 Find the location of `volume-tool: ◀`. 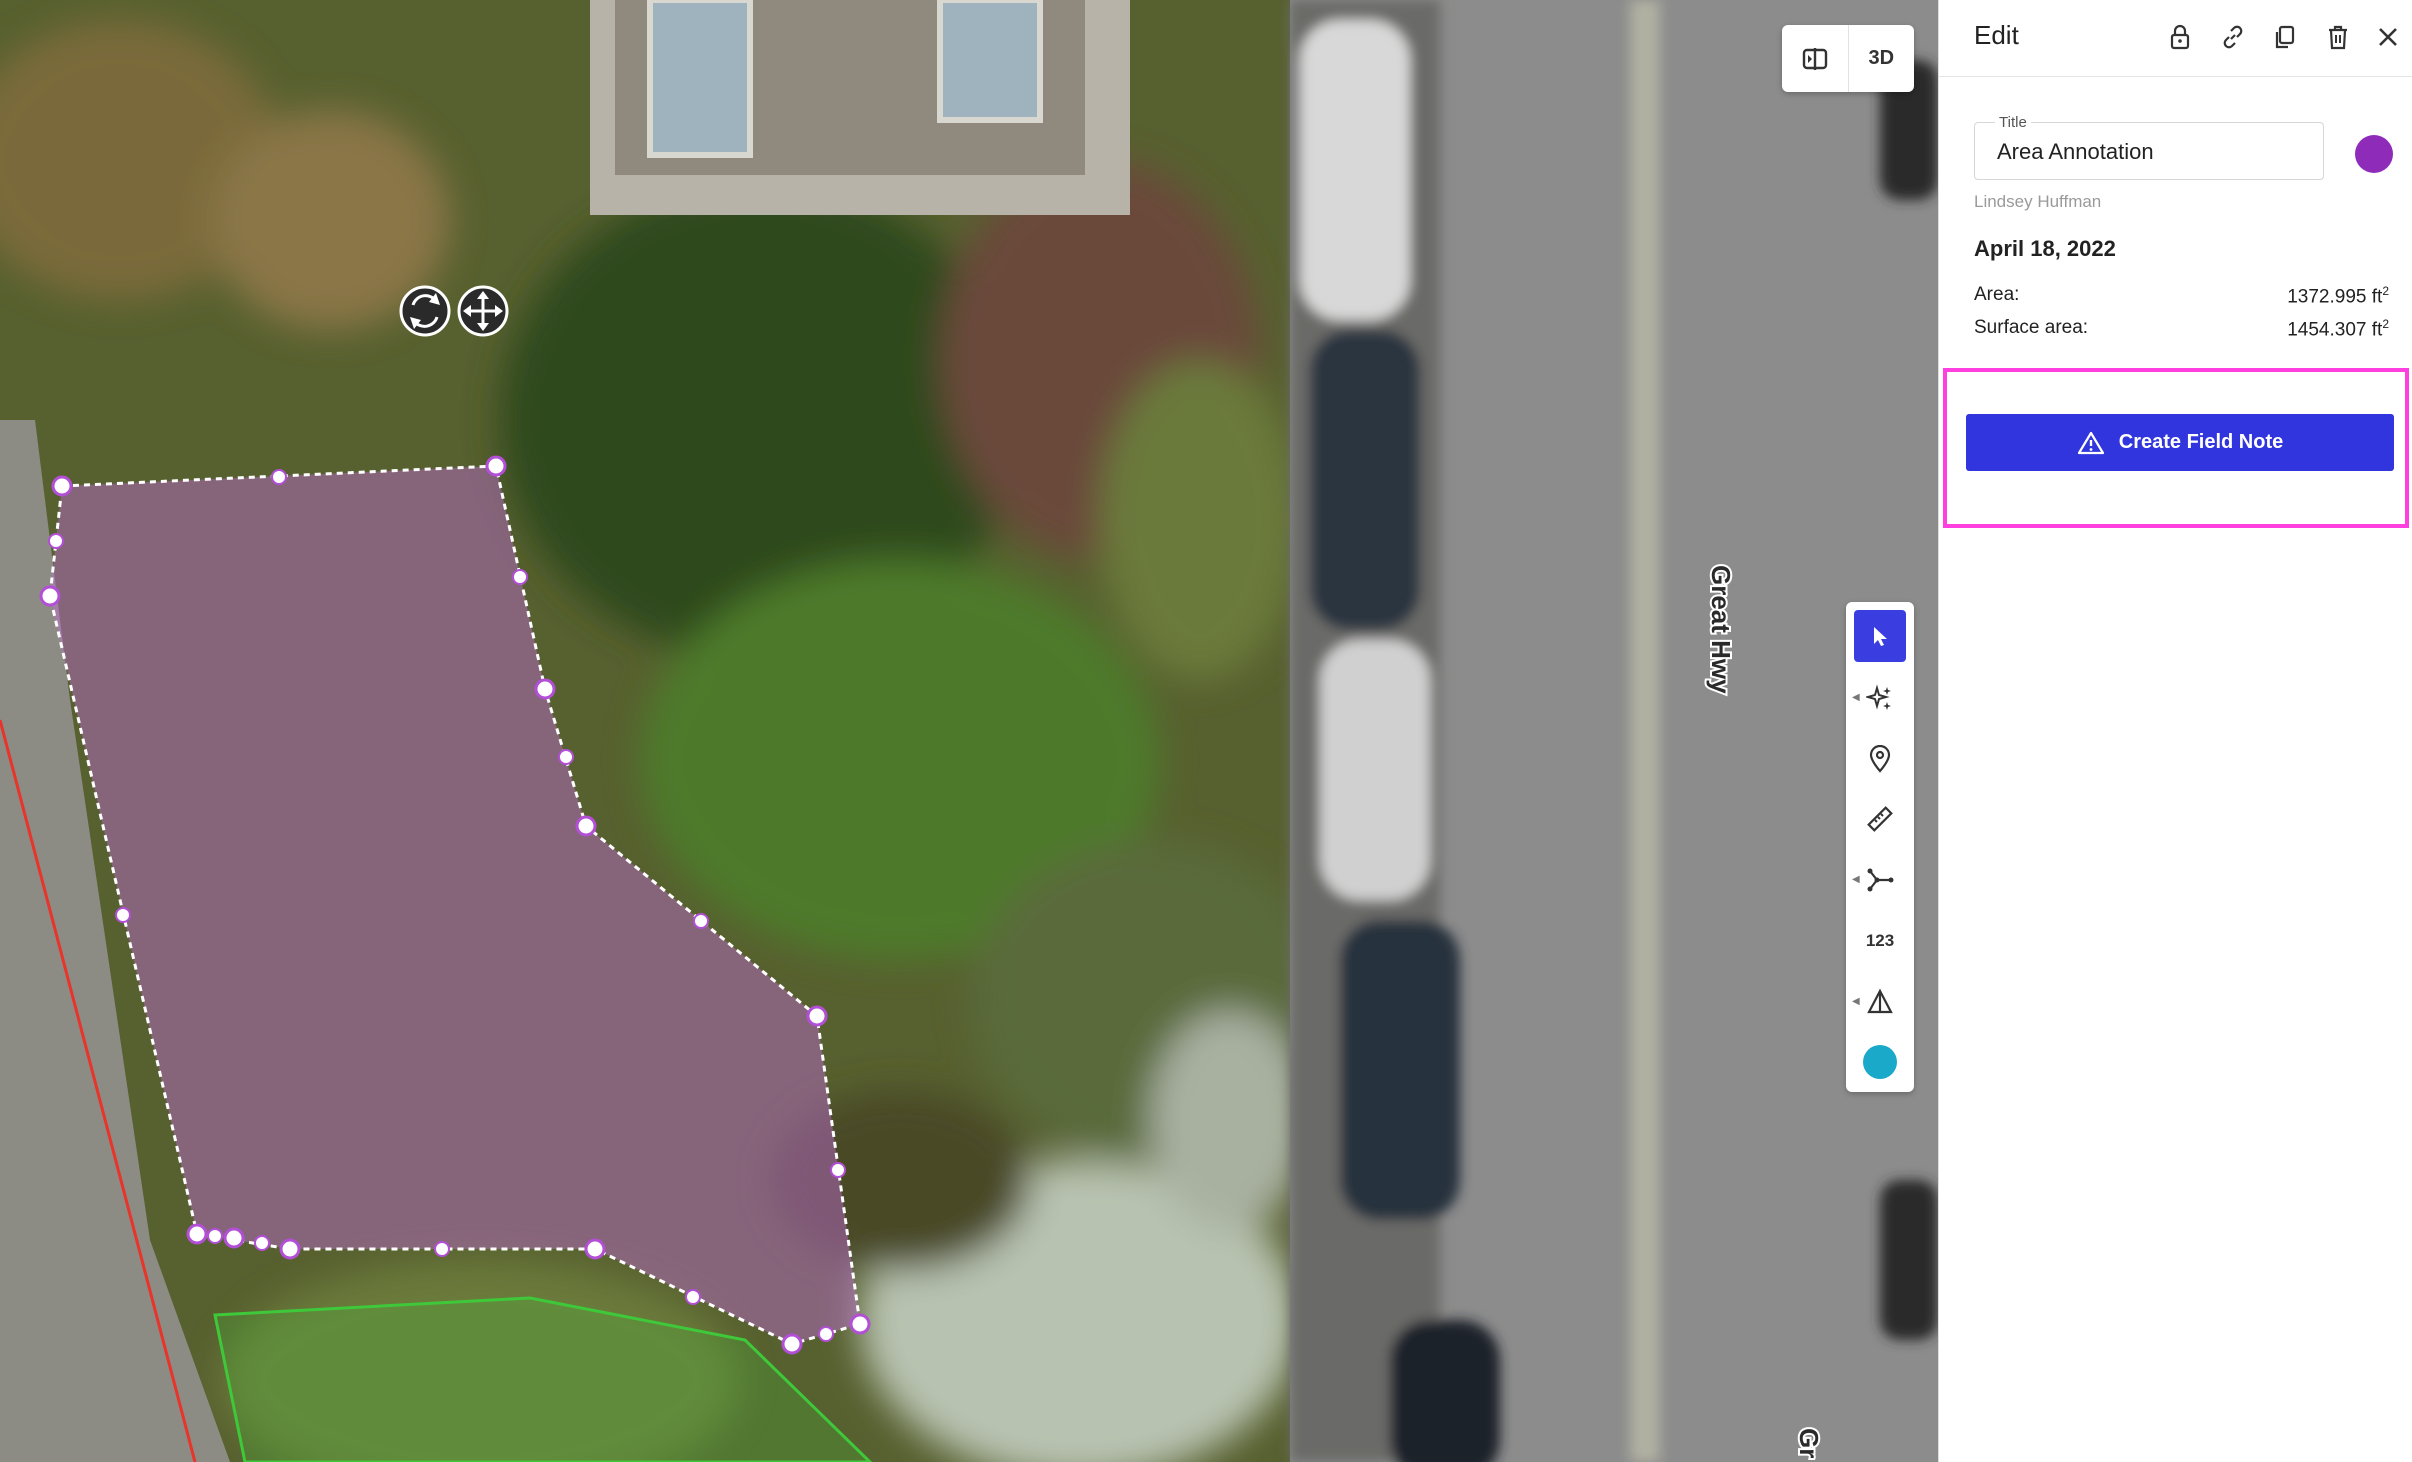

volume-tool: ◀ is located at coordinates (1879, 1002).